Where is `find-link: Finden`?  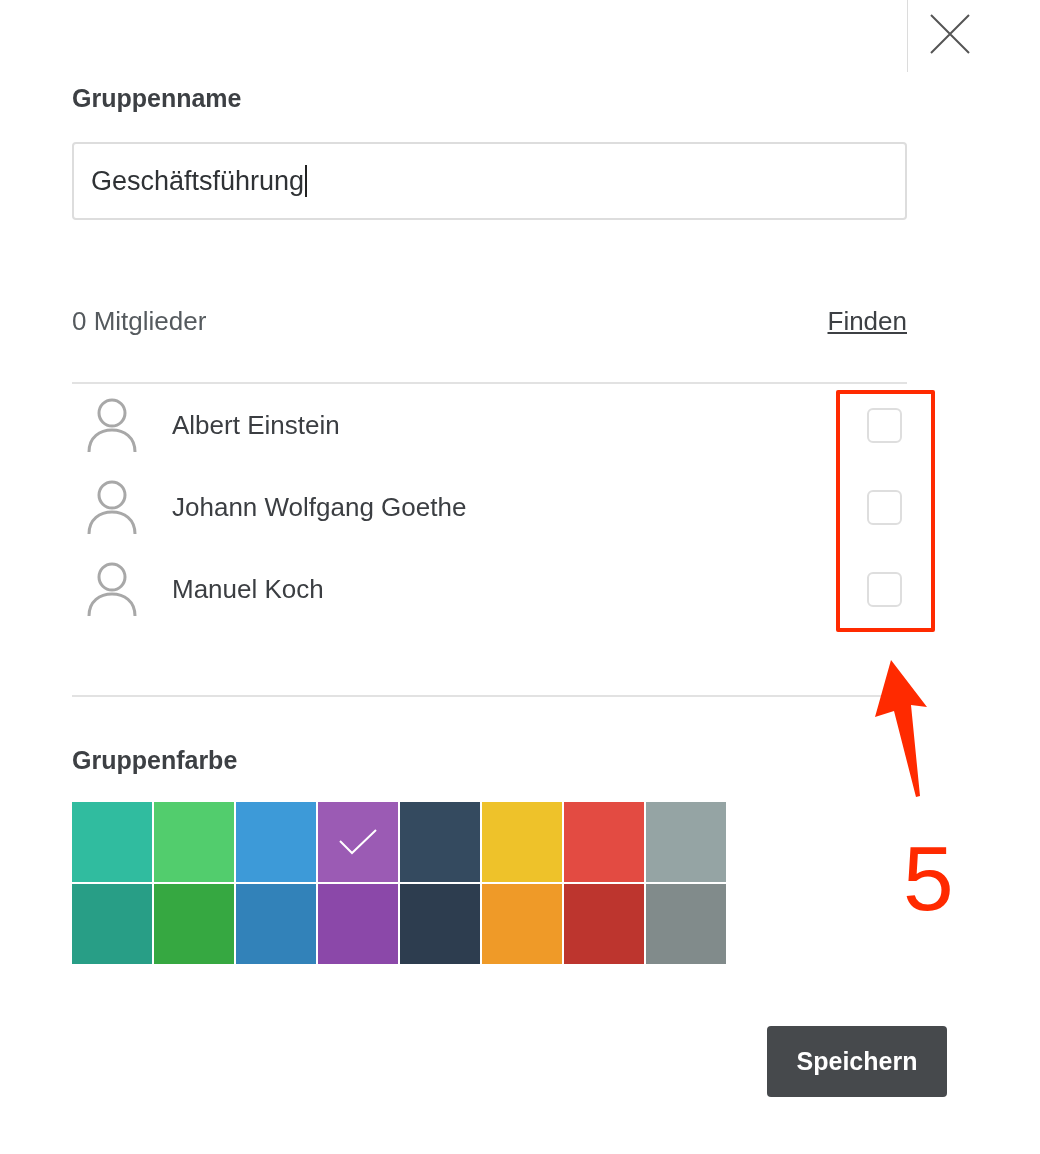
find-link: Finden is located at coordinates (867, 321).